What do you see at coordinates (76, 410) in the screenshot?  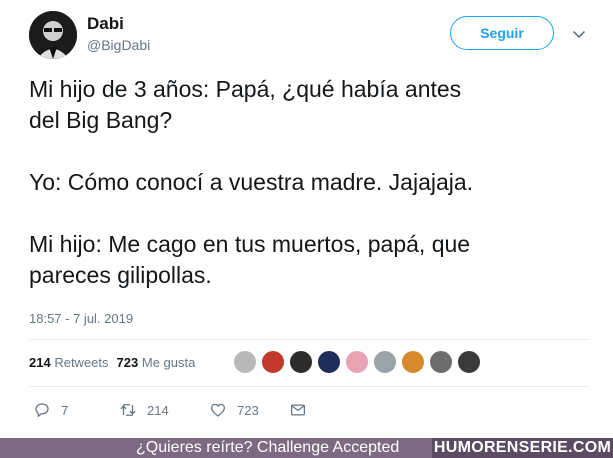 I see `reply-button: 7` at bounding box center [76, 410].